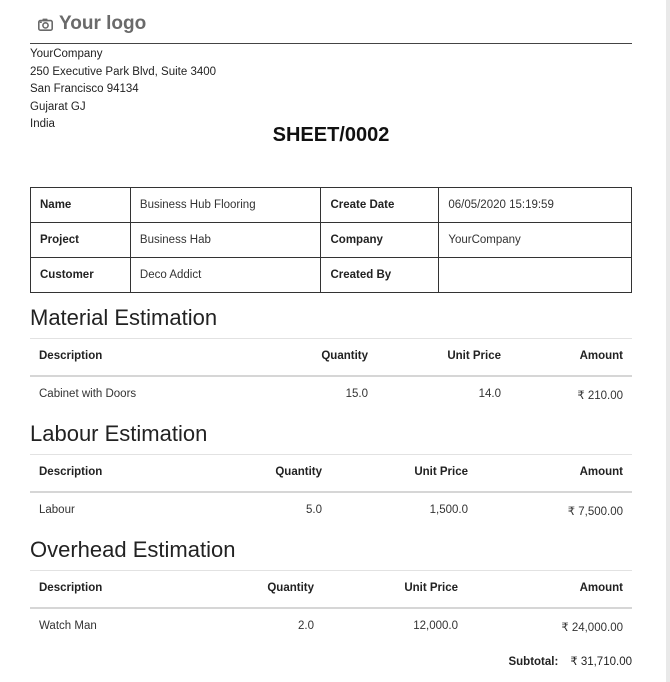 The width and height of the screenshot is (670, 682). What do you see at coordinates (84, 89) in the screenshot?
I see `address-city: San Francisco 94134` at bounding box center [84, 89].